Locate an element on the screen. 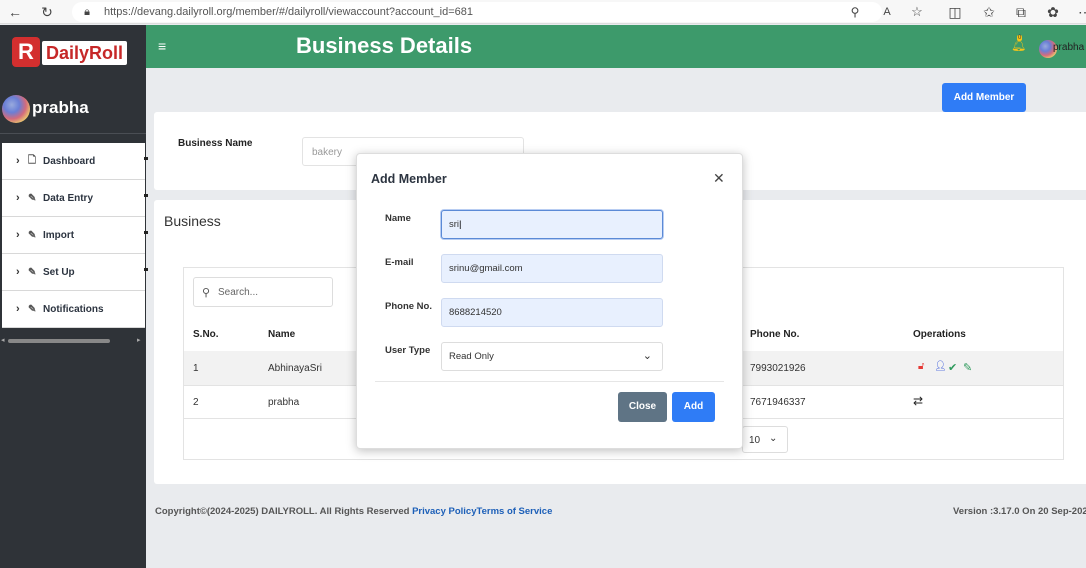 This screenshot has height=568, width=1086. transfer-icon: ⇄ is located at coordinates (918, 401).